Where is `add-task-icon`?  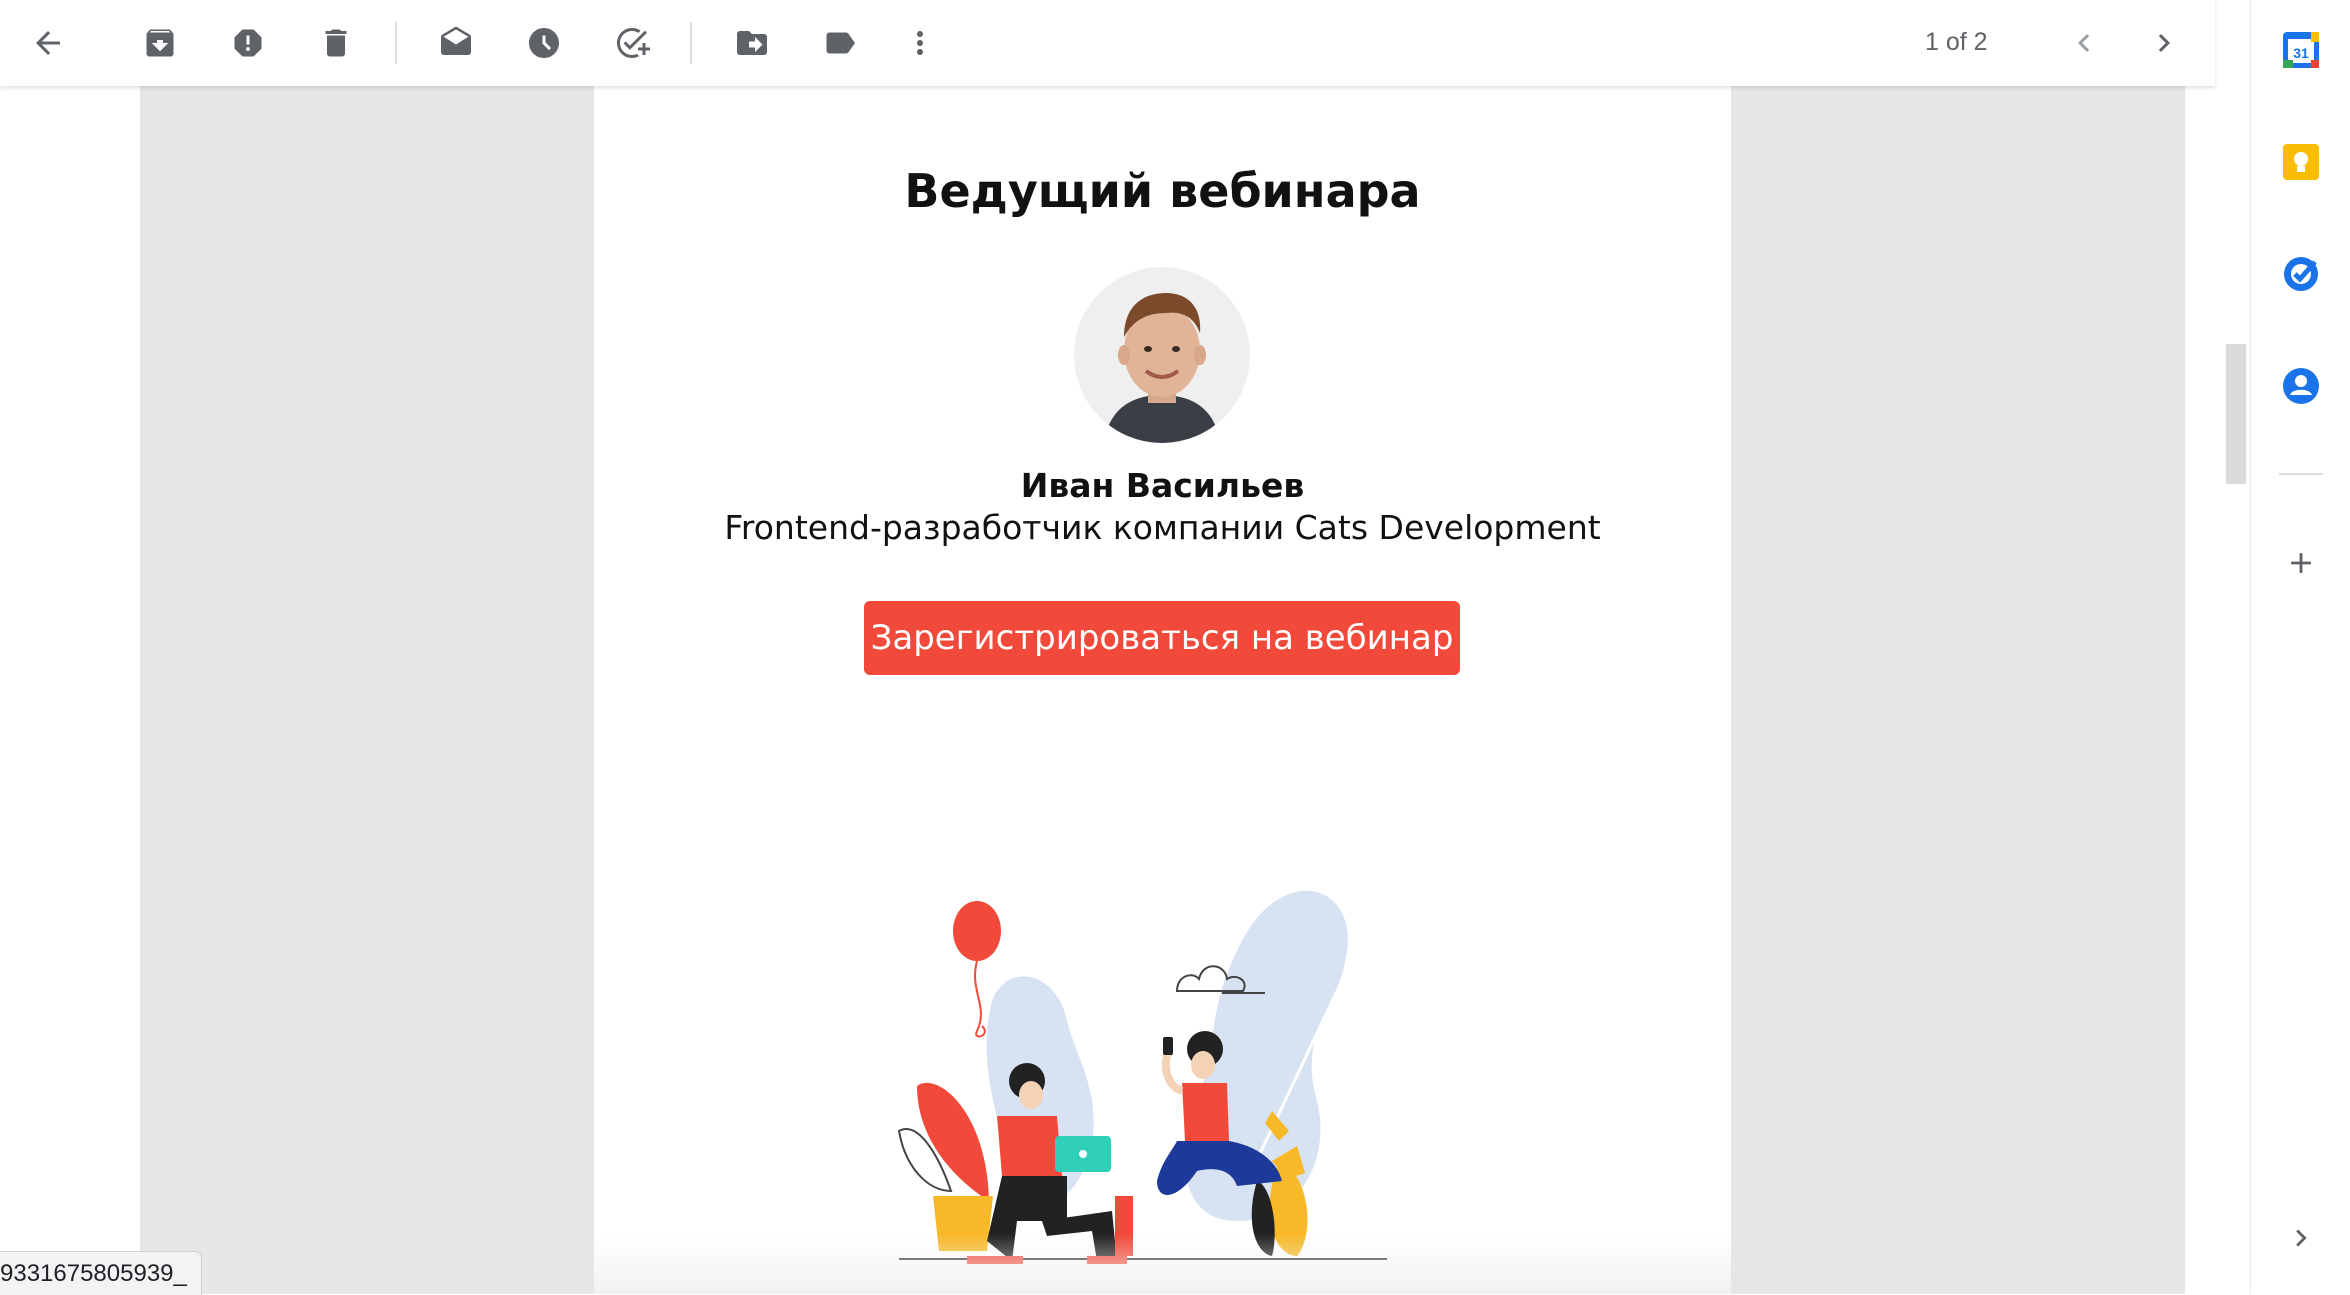
add-task-icon is located at coordinates (633, 43).